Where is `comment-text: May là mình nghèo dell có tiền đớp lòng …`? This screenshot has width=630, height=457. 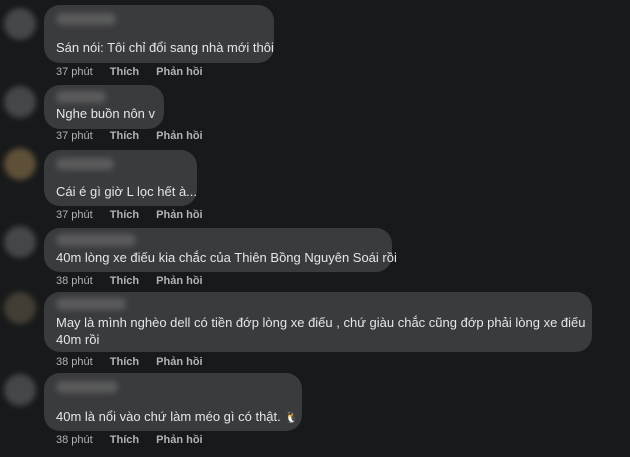 comment-text: May là mình nghèo dell có tiền đớp lòng … is located at coordinates (321, 331).